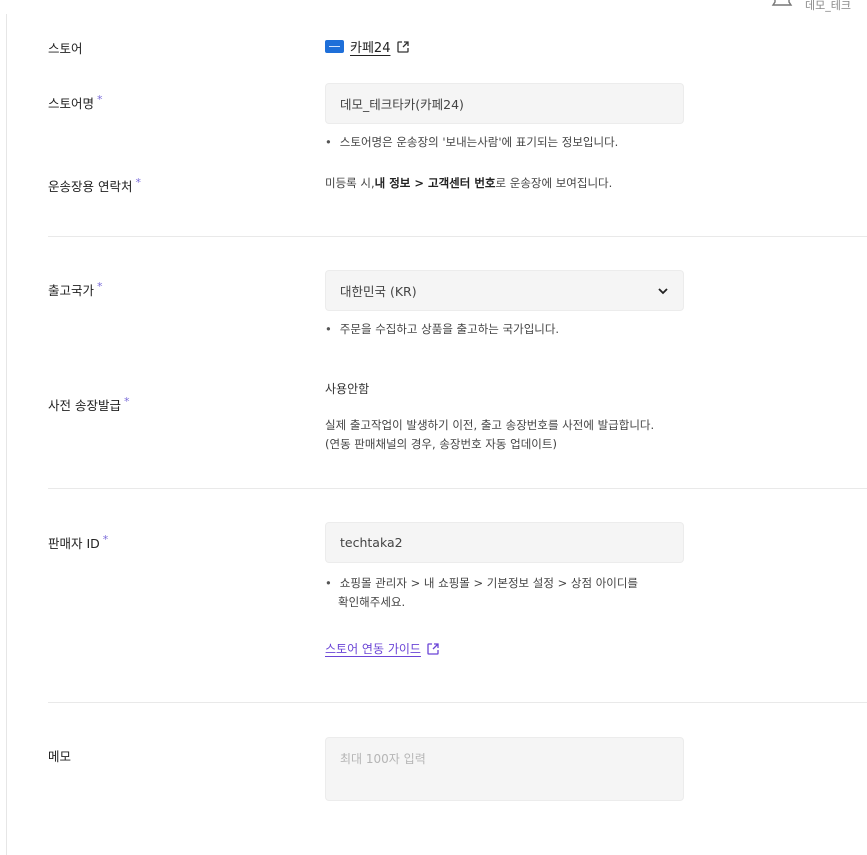 This screenshot has height=855, width=867. What do you see at coordinates (469, 183) in the screenshot?
I see `contact-text: 미등록 시,내 정보 > 고객센터 번호로 운송장에 보여집니다.` at bounding box center [469, 183].